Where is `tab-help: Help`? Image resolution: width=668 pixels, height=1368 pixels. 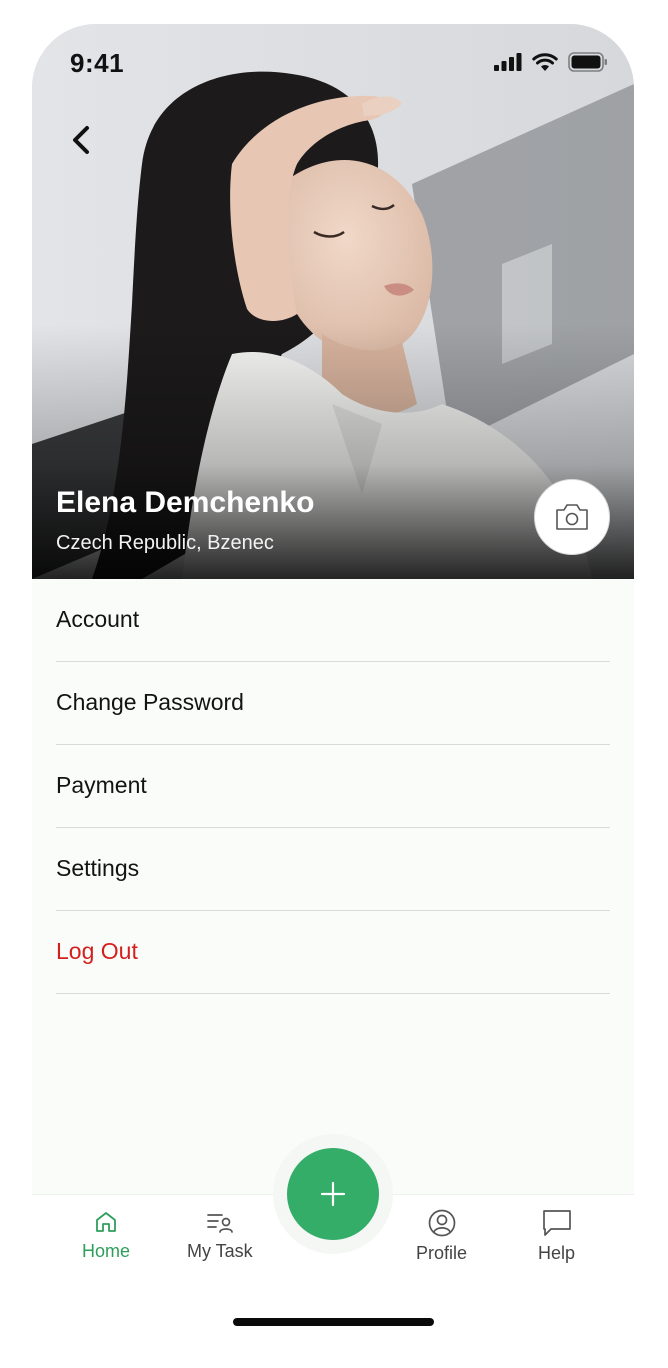 tab-help: Help is located at coordinates (556, 1236).